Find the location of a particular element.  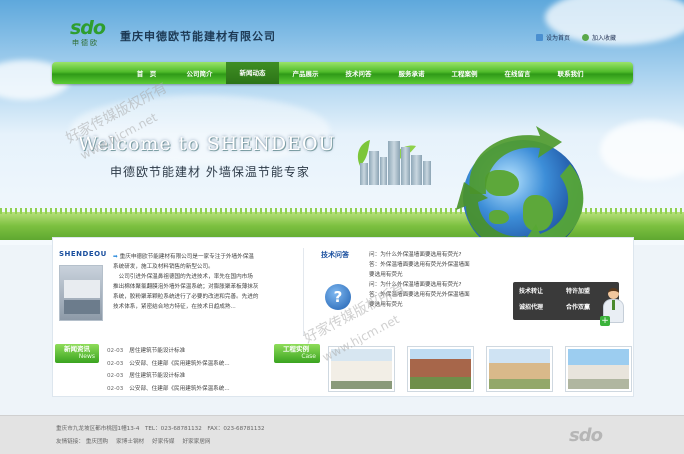

about-line: 系统，胶粉聚苯颗粒系统进行了必要的改进和完善。先进的 is located at coordinates (186, 297).